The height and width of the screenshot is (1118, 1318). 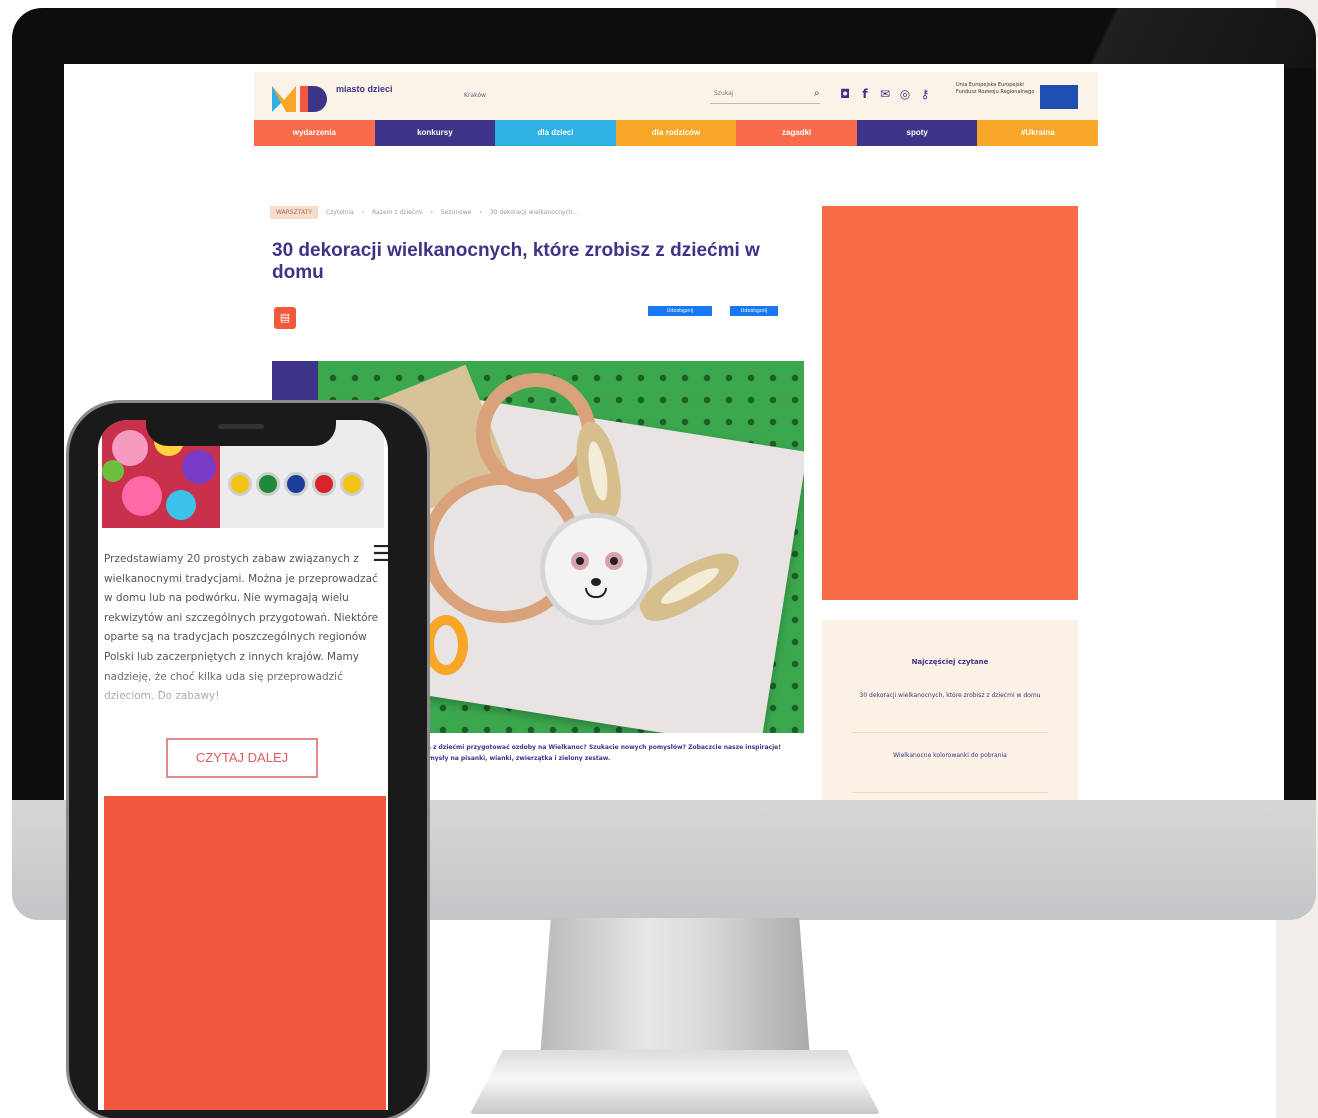 What do you see at coordinates (950, 403) in the screenshot?
I see `sidebar-ad` at bounding box center [950, 403].